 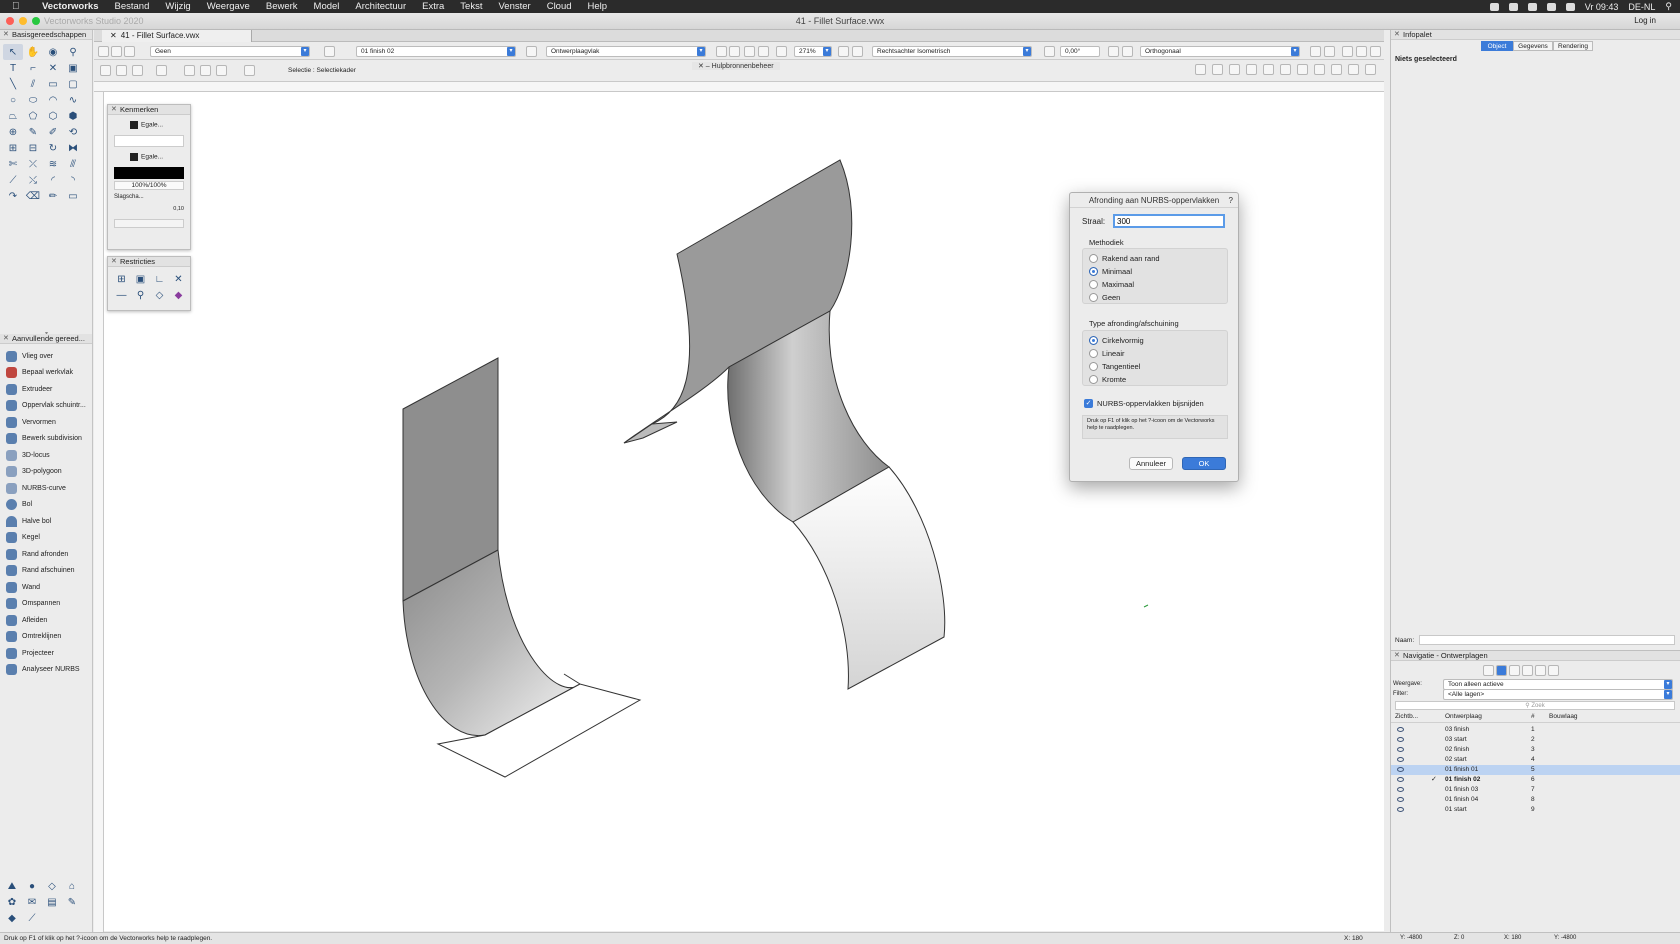 I want to click on ok-button: OK, so click(x=1204, y=463).